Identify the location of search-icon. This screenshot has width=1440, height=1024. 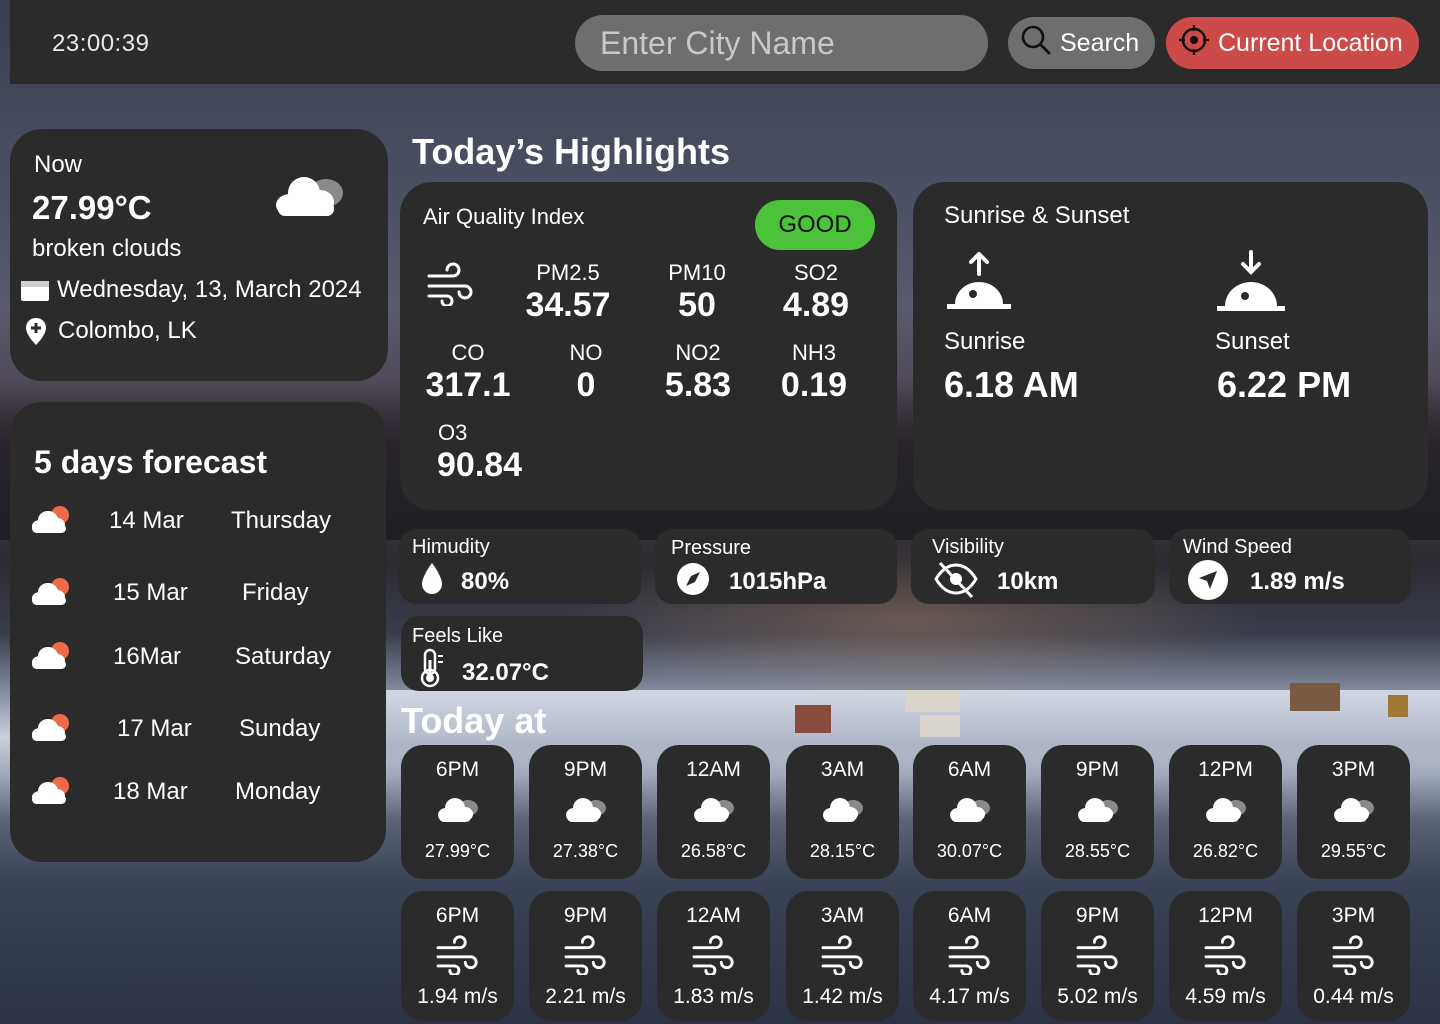
(1040, 43).